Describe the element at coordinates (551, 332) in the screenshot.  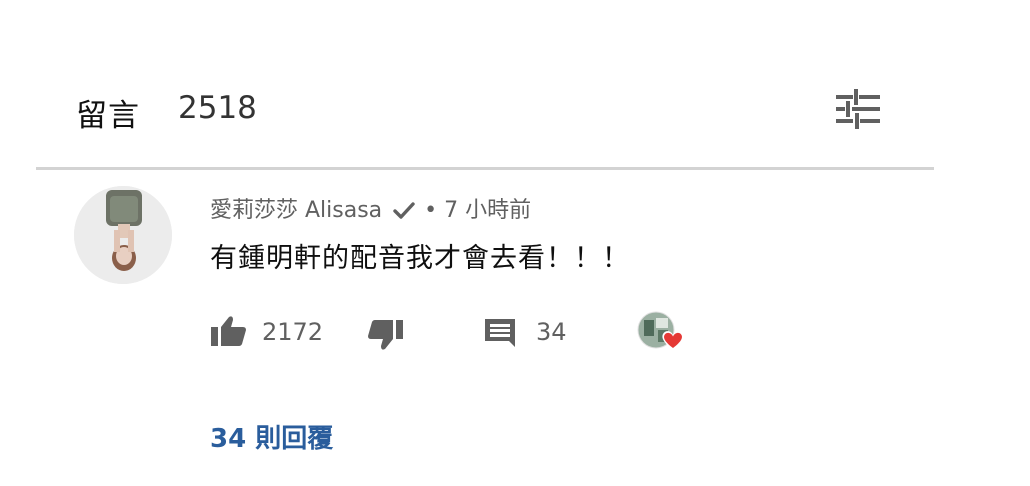
I see `reply-count: 34` at that location.